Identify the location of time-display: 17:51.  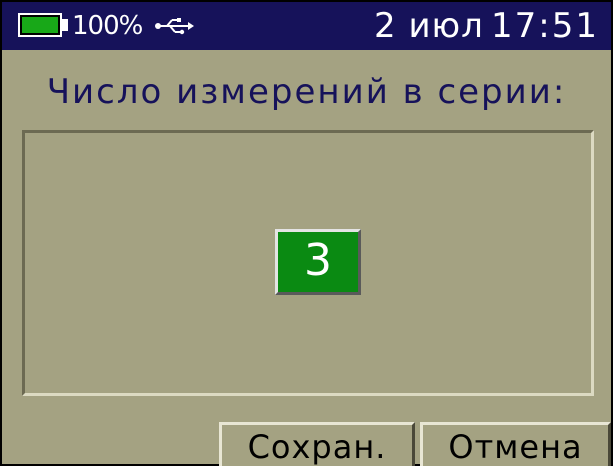
(545, 26).